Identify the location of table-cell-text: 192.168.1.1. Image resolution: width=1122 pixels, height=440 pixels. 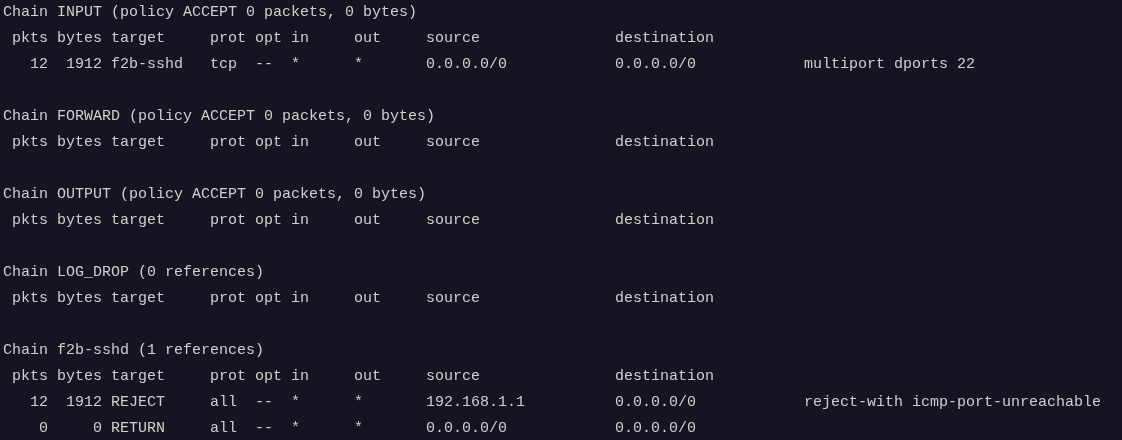
(476, 403).